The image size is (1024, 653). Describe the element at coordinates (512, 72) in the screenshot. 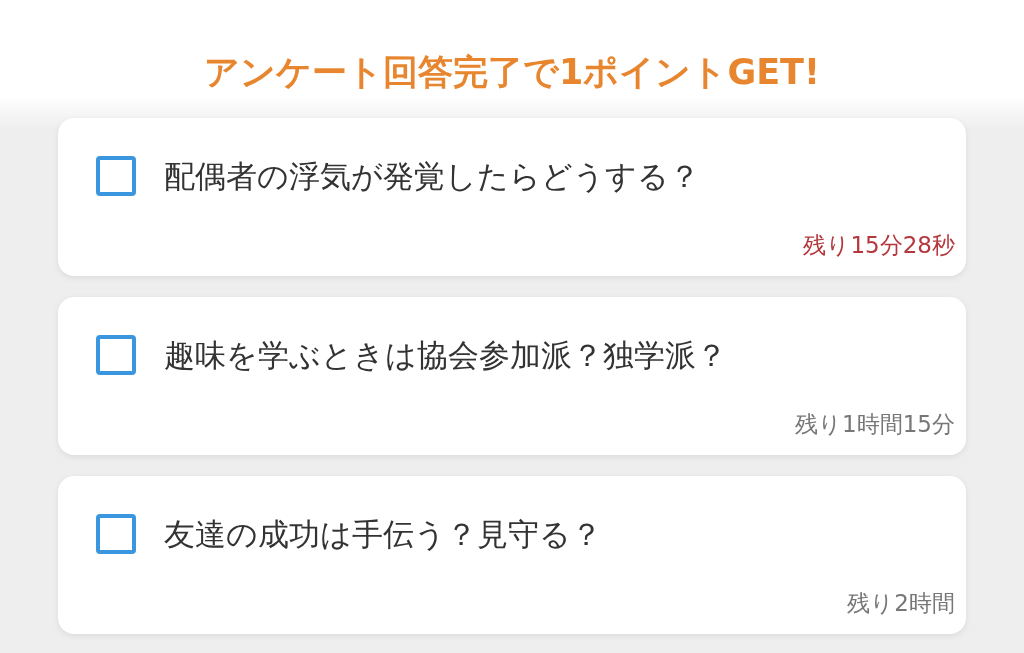

I see `reward-title: アンケート回答完了で1ポイントGET!` at that location.